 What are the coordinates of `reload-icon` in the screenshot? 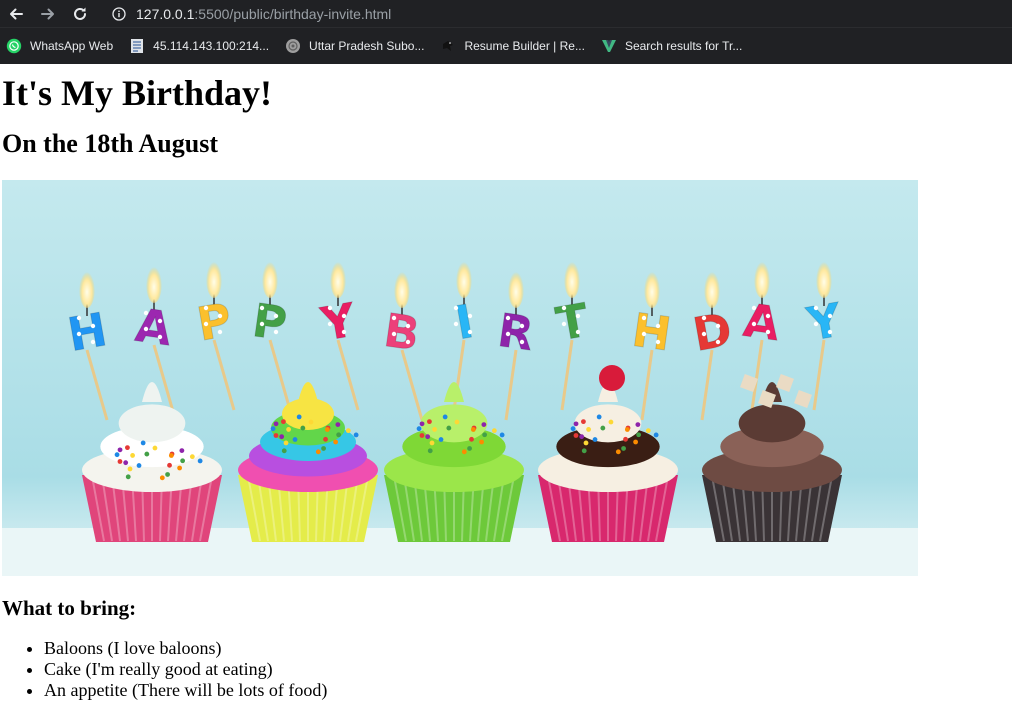 It's located at (80, 13).